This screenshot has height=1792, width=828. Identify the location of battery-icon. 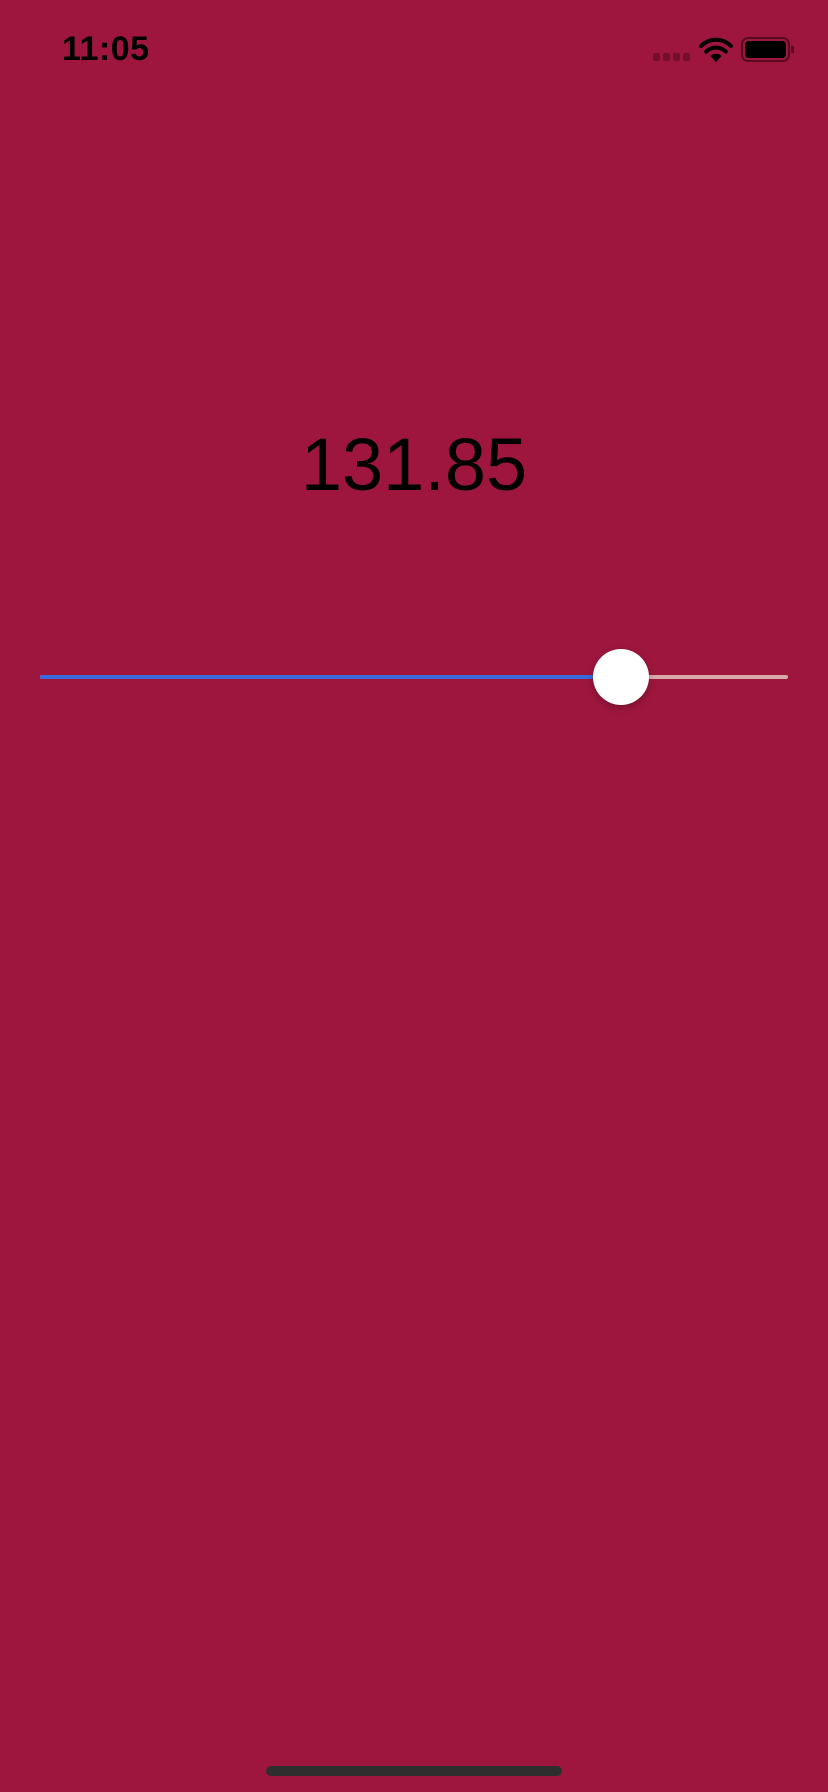
(767, 49).